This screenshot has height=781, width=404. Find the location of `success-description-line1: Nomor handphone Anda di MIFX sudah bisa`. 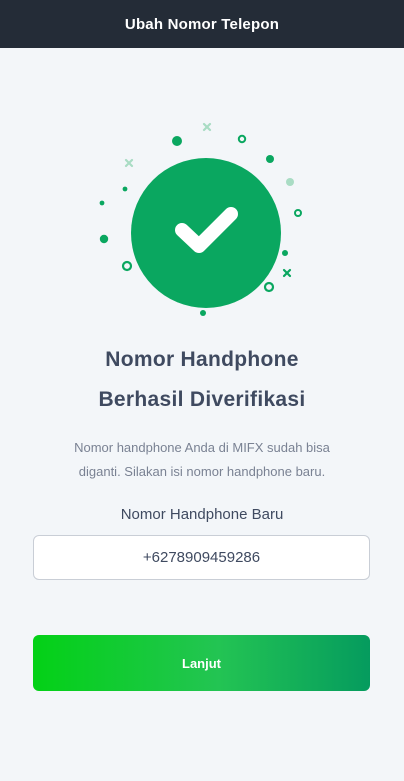

success-description-line1: Nomor handphone Anda di MIFX sudah bisa is located at coordinates (202, 447).